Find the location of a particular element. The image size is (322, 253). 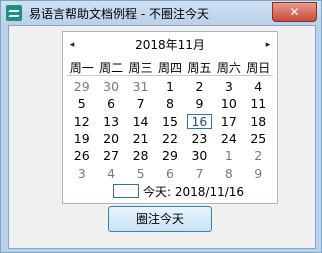

calendar-day: 28 is located at coordinates (140, 155).